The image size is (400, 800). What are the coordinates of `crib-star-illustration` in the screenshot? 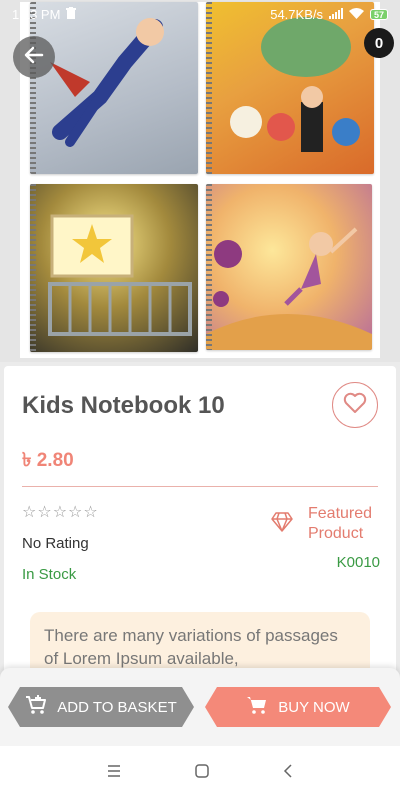 It's located at (120, 275).